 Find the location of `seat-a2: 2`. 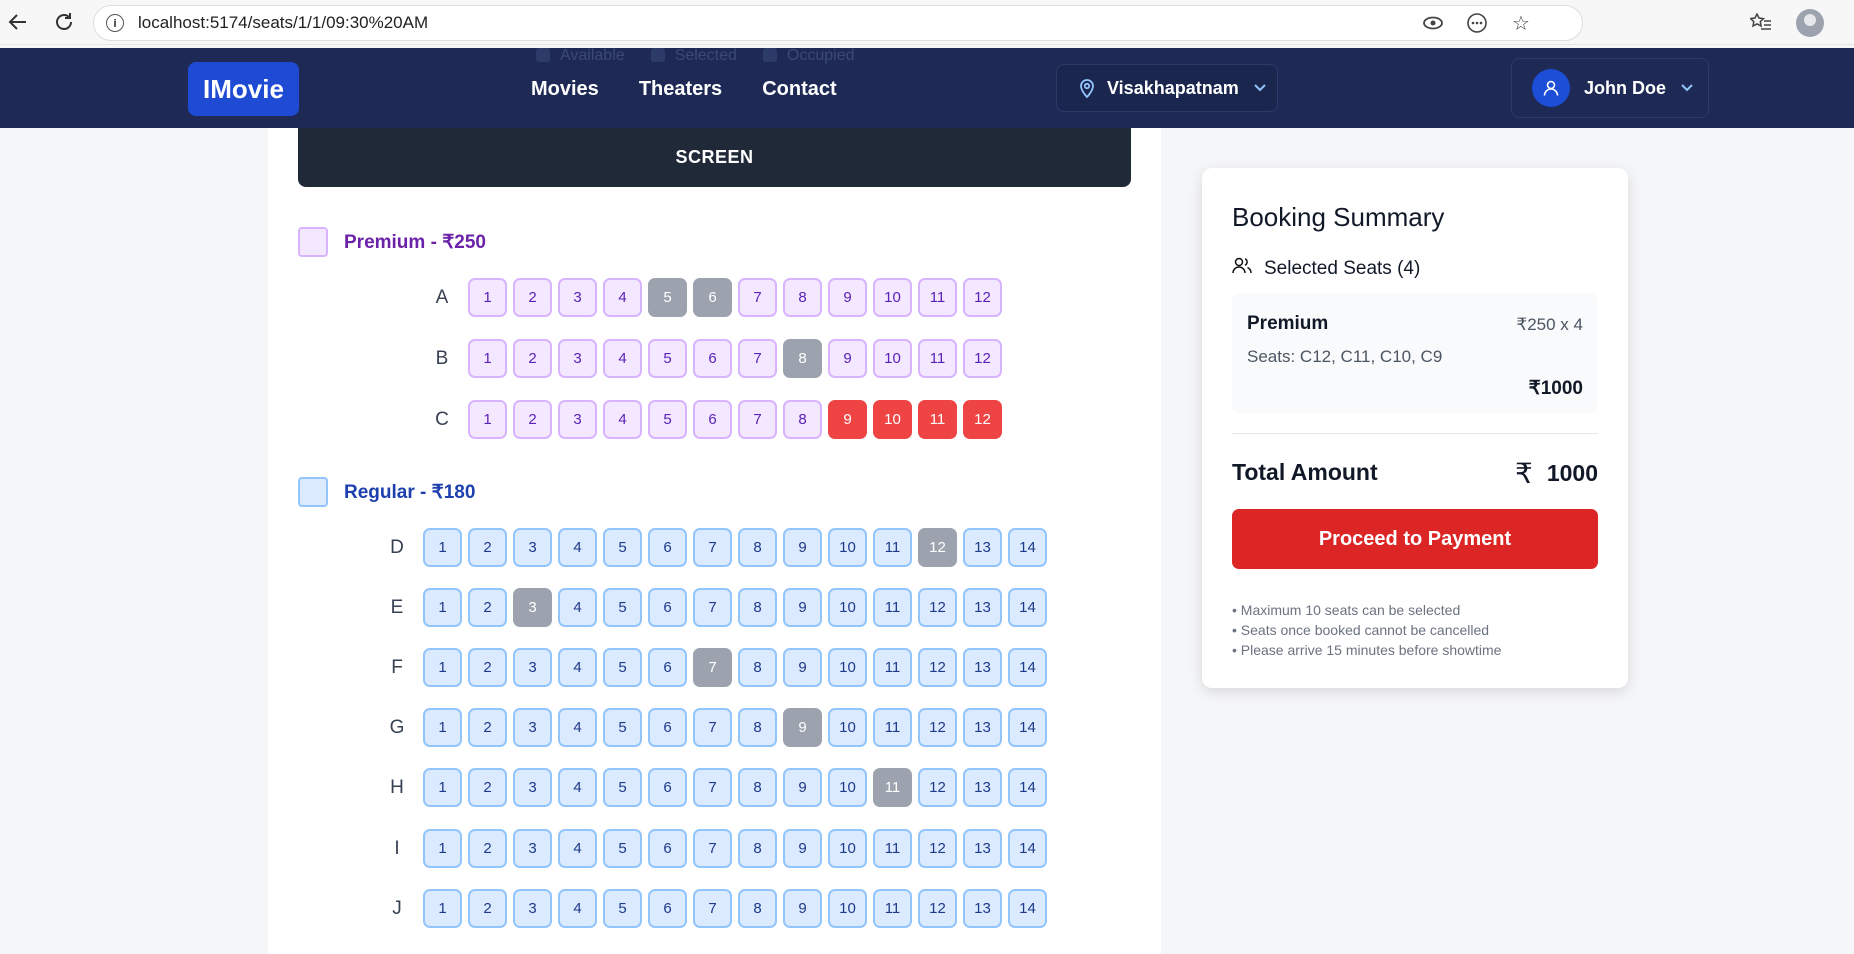

seat-a2: 2 is located at coordinates (532, 297).